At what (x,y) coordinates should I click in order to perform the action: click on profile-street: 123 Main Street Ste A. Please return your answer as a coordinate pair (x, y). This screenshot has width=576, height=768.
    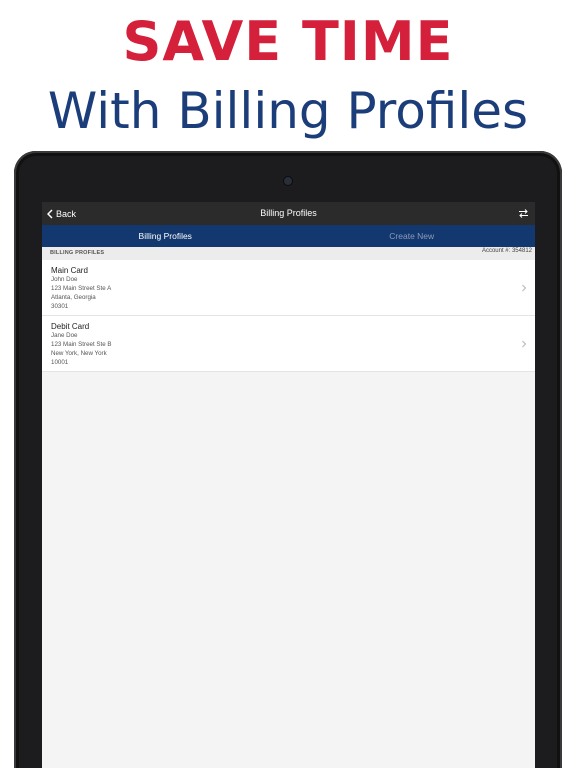
    Looking at the image, I should click on (81, 288).